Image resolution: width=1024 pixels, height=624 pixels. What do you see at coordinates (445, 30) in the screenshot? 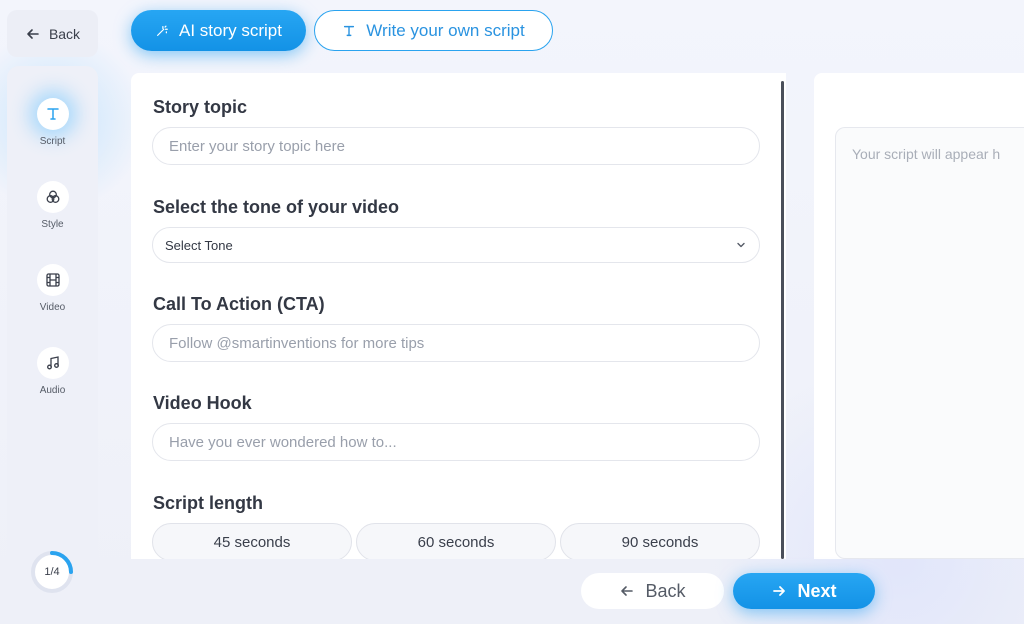
I see `tab-label: Write your own script` at bounding box center [445, 30].